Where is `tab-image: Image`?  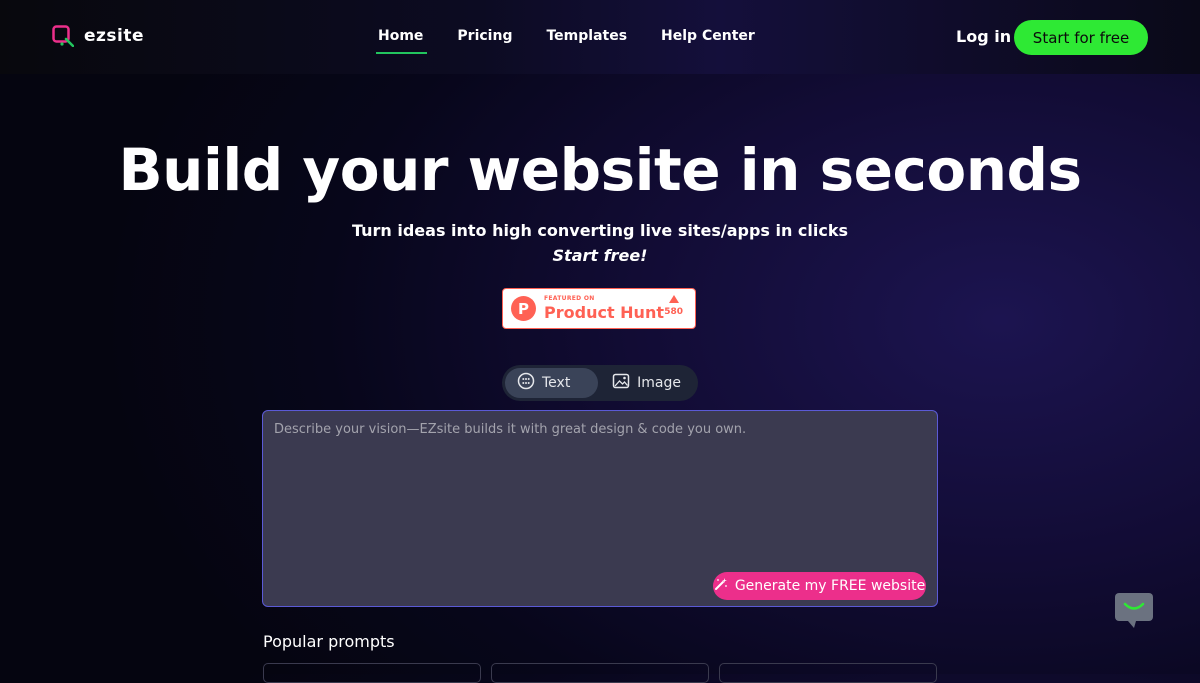 tab-image: Image is located at coordinates (646, 383).